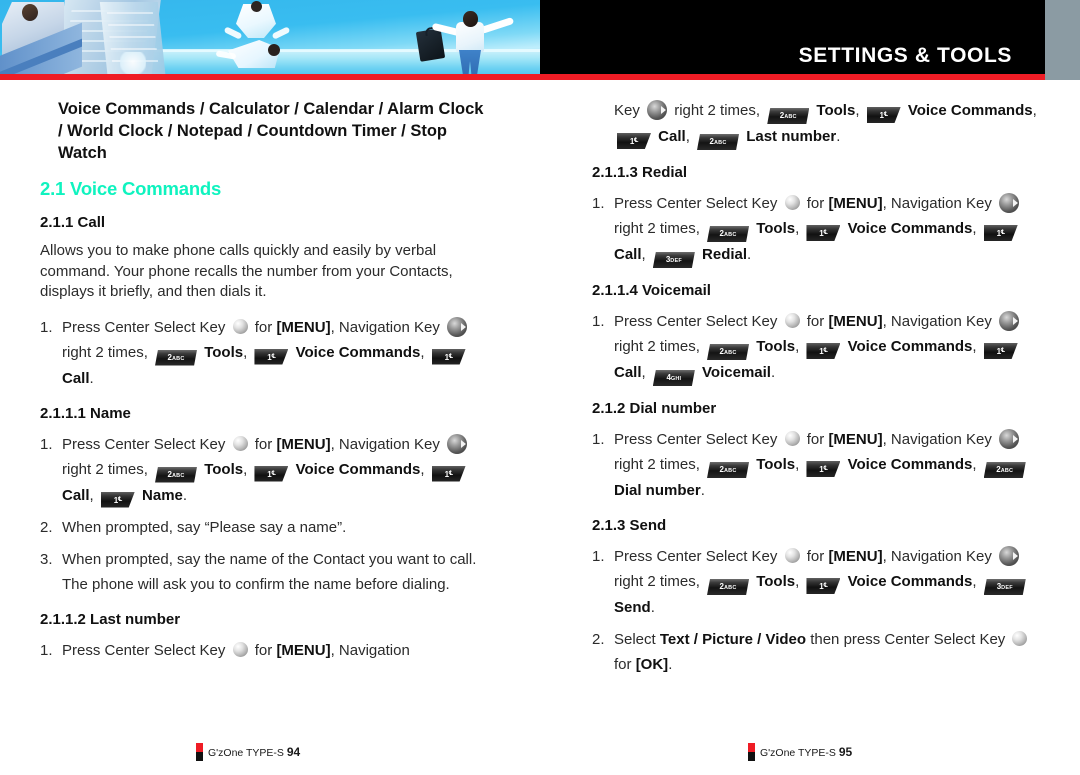 This screenshot has height=775, width=1080. Describe the element at coordinates (470, 19) in the screenshot. I see `banner-businessman-right-head` at that location.